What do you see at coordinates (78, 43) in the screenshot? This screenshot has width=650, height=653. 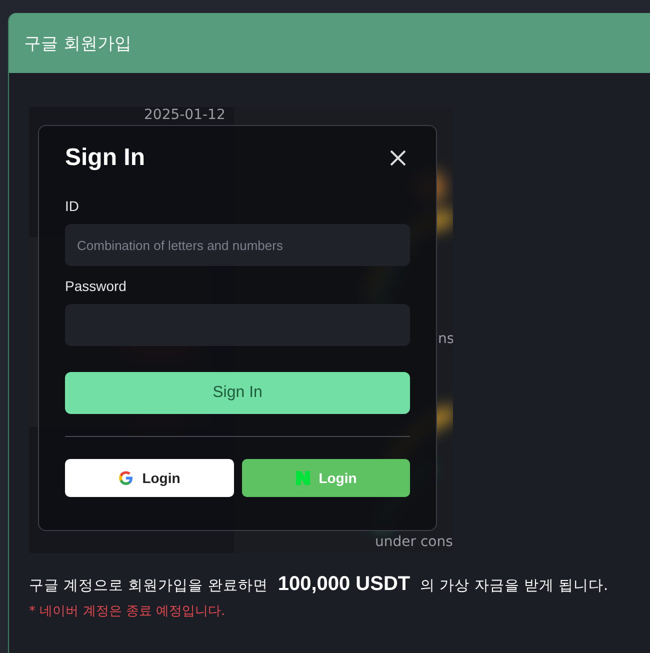 I see `panel-title: 구글 회원가입` at bounding box center [78, 43].